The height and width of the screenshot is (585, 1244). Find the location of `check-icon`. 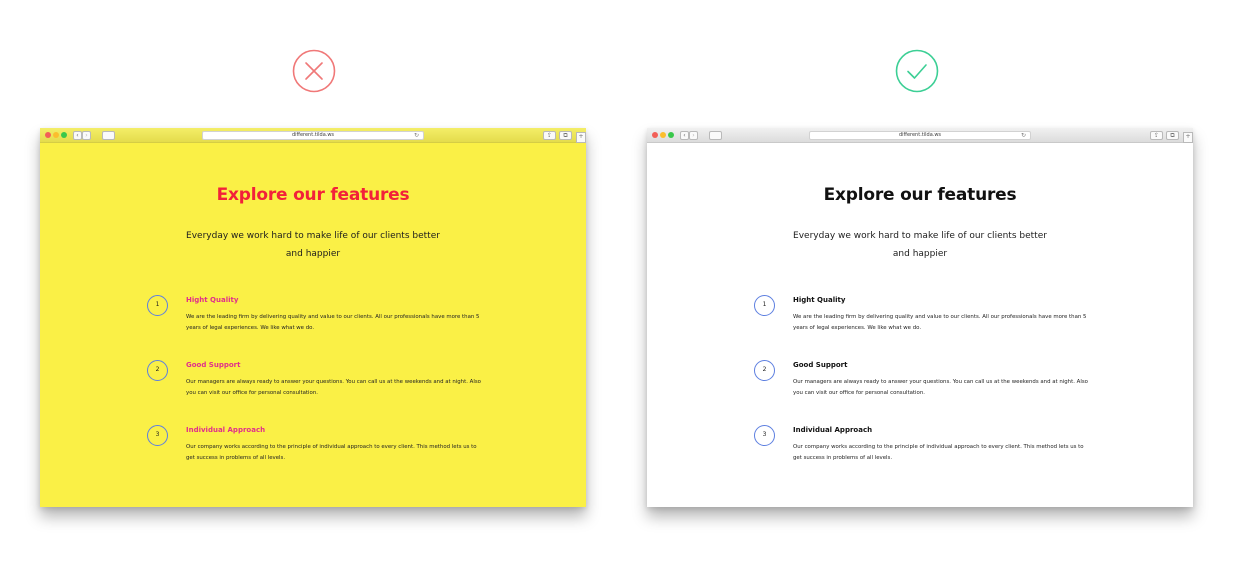

check-icon is located at coordinates (917, 71).